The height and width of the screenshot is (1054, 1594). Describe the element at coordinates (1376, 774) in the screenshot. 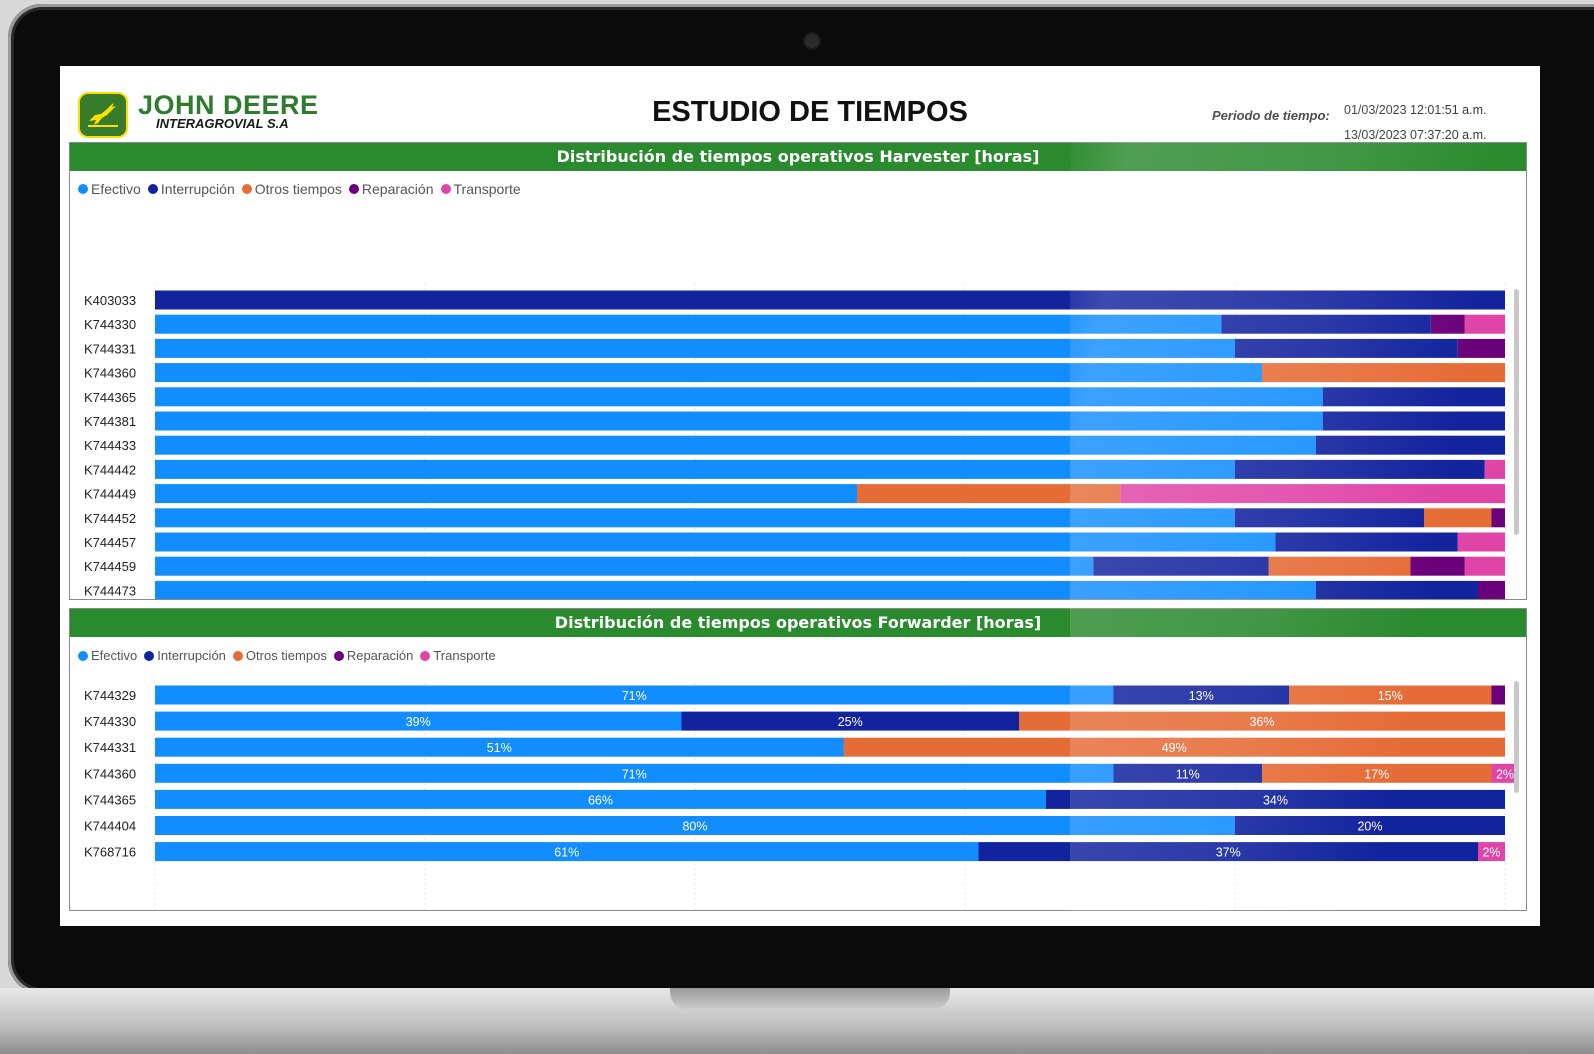

I see `data-label: 17%` at that location.